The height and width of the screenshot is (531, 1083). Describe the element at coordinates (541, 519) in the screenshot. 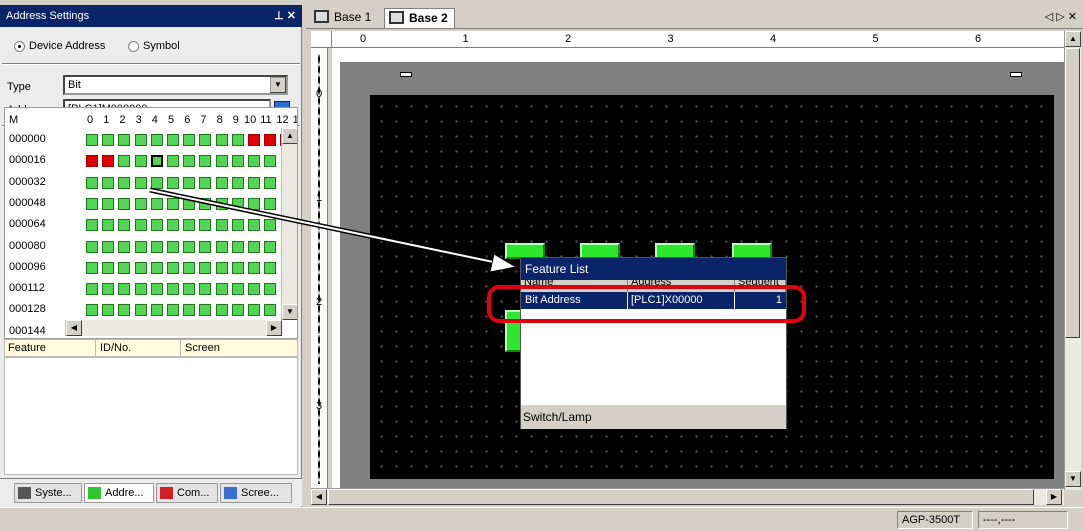

I see `status-bar: AGP-3500T ----,----` at that location.